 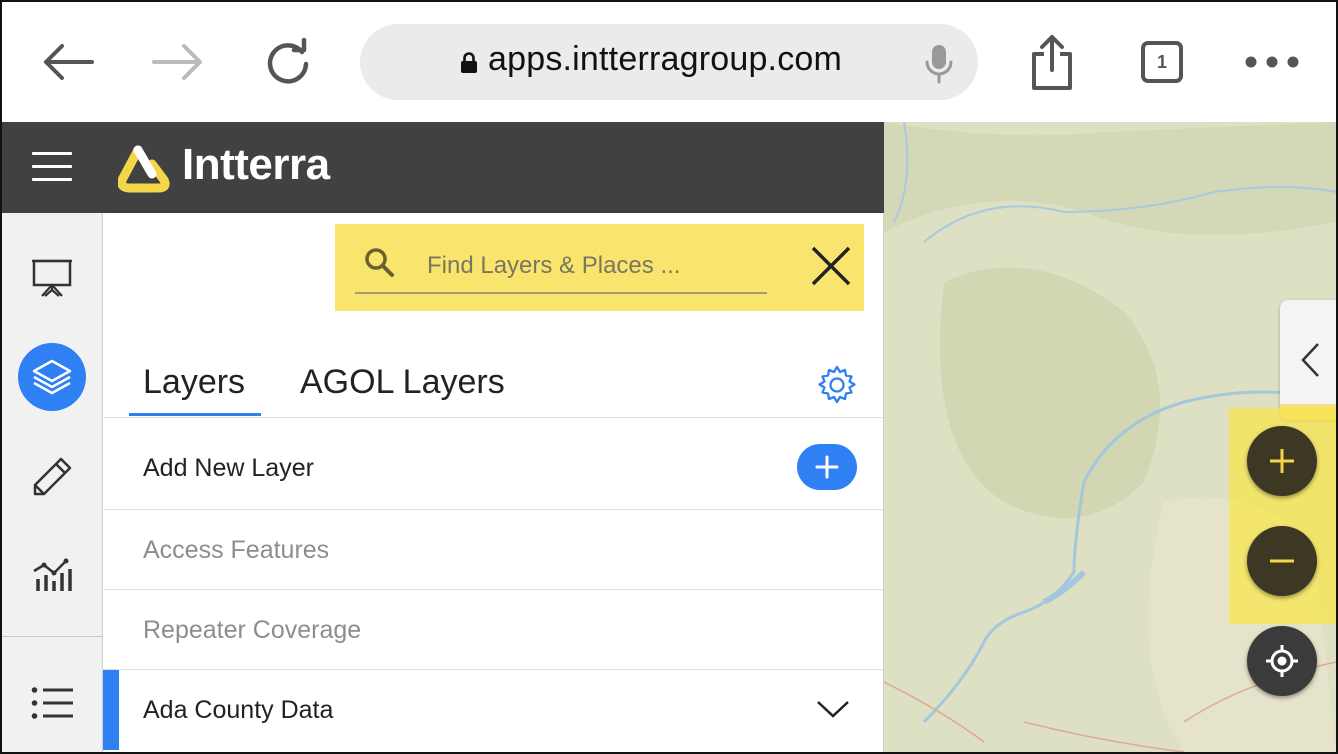 I want to click on menu-button, so click(x=52, y=168).